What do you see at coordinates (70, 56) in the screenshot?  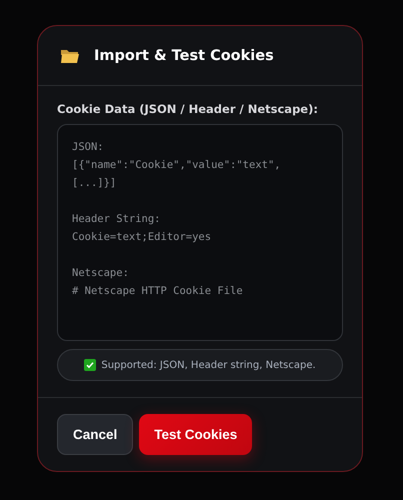 I see `folder-icon` at bounding box center [70, 56].